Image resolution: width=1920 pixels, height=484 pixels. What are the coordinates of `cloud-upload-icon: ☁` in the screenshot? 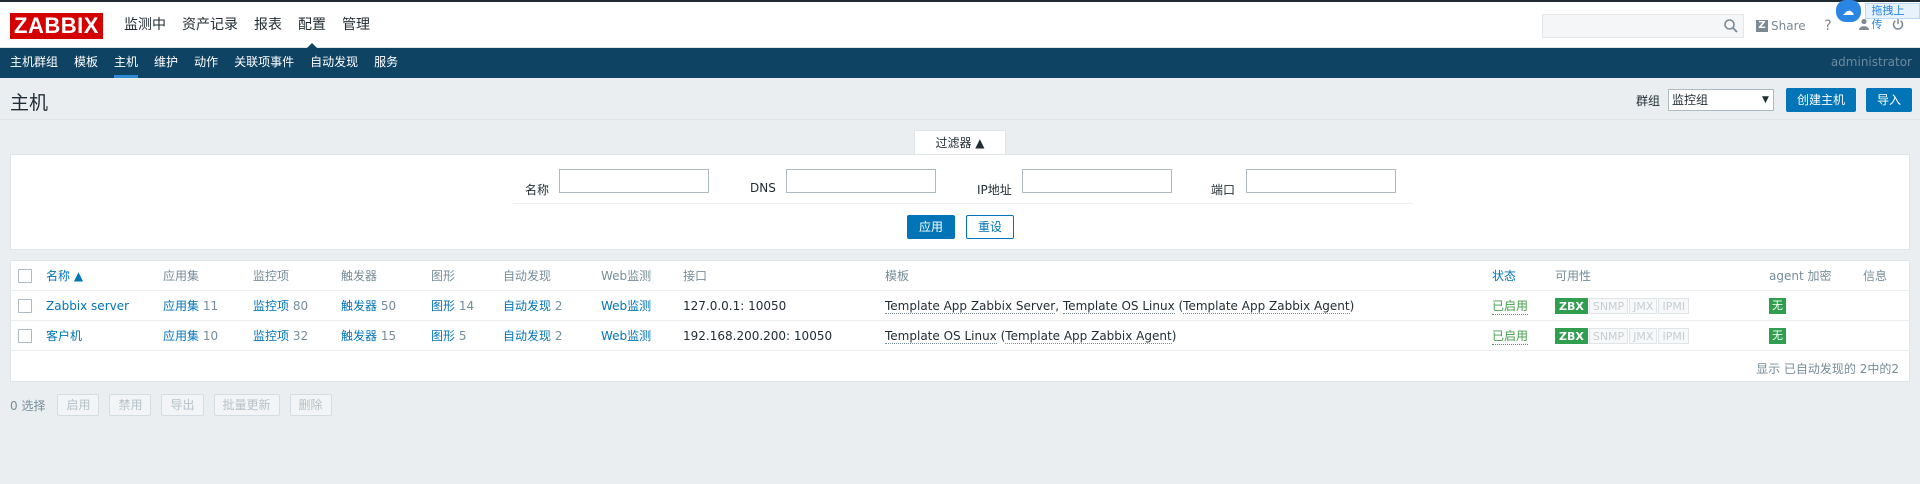 It's located at (1848, 11).